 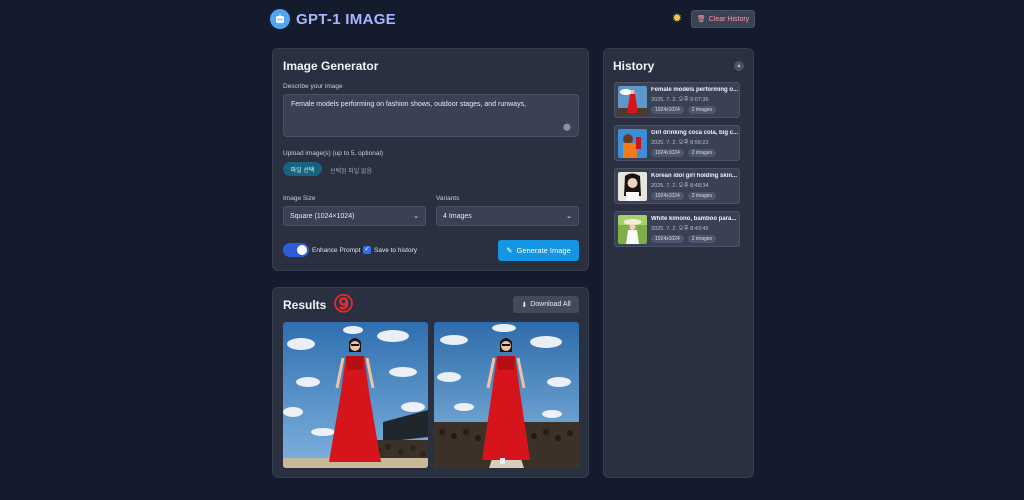 I want to click on history-title: History, so click(x=634, y=66).